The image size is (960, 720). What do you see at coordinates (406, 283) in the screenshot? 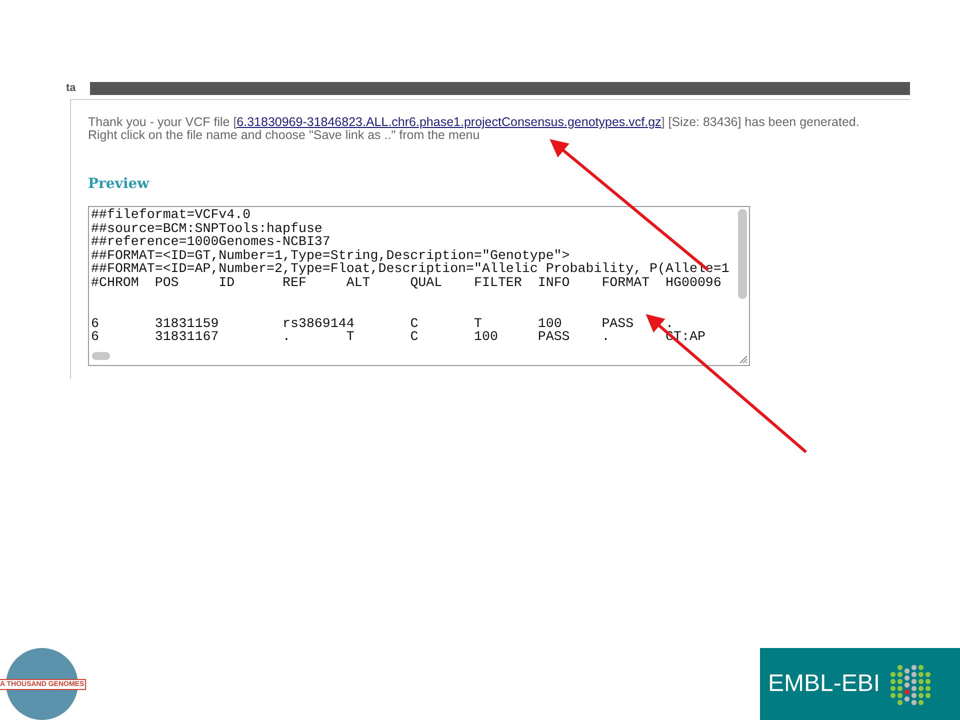
I see `column-header-line: #CHROM POS ID REF ALT QUAL FILTER INFO FORMAT HG00096` at bounding box center [406, 283].